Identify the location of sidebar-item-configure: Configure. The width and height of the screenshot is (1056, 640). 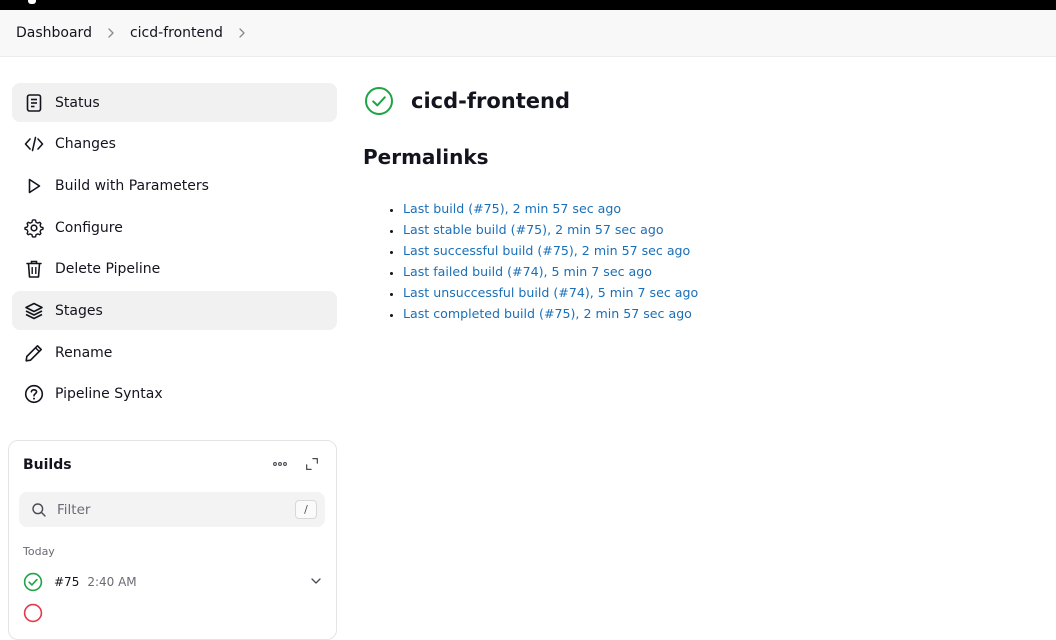
(174, 227).